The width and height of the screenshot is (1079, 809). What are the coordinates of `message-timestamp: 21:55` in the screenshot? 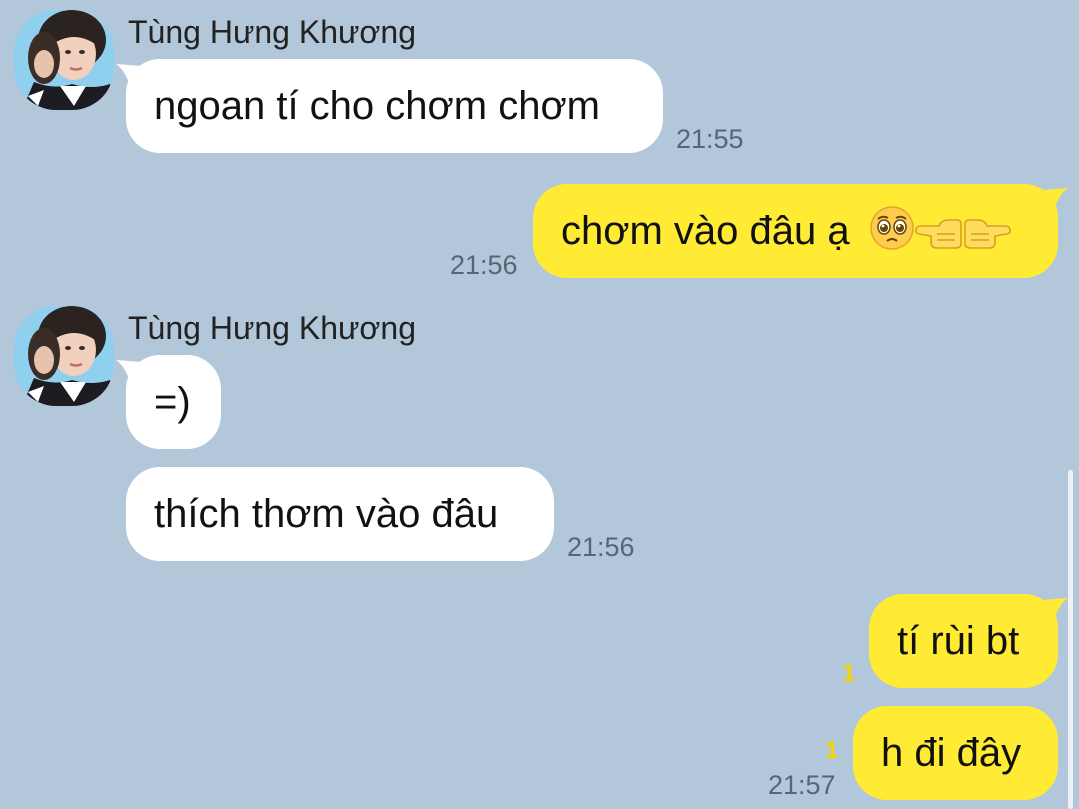 It's located at (710, 139).